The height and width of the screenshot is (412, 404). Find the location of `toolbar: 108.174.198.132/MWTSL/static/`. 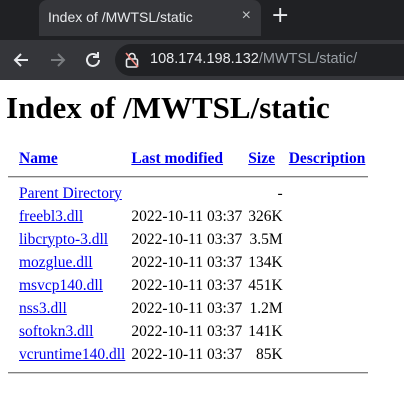

toolbar: 108.174.198.132/MWTSL/static/ is located at coordinates (202, 60).